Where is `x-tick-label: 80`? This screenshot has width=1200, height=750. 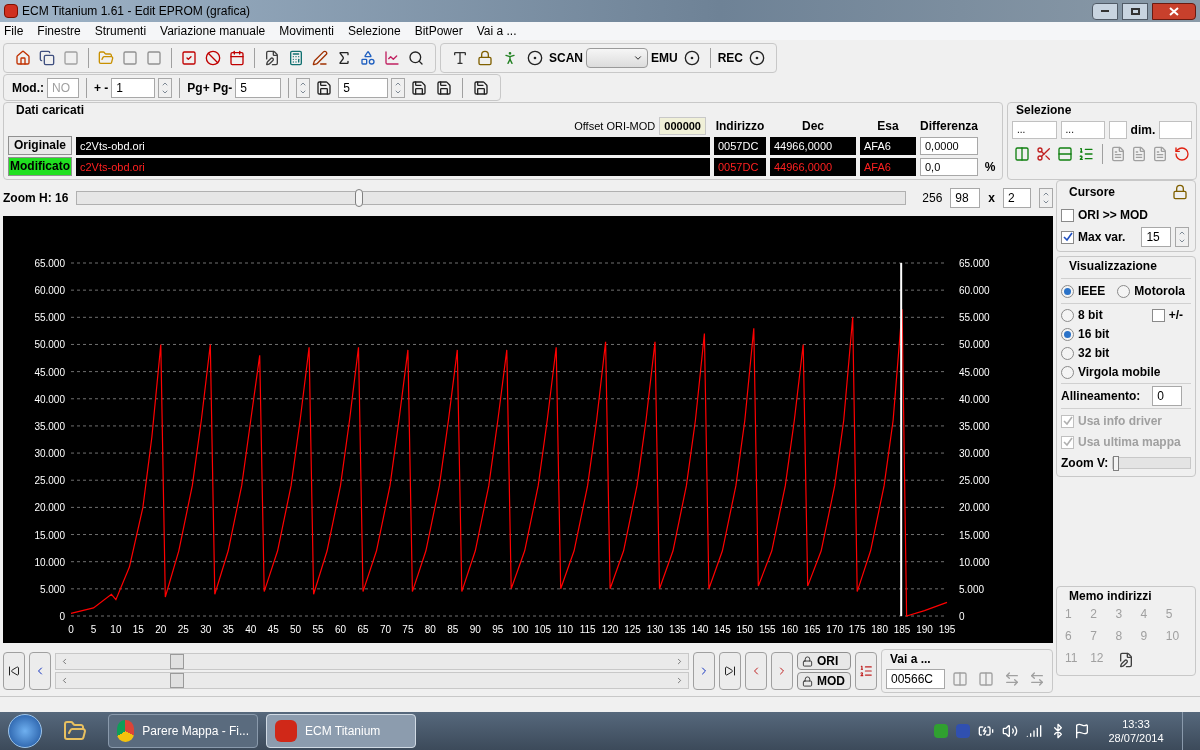 x-tick-label: 80 is located at coordinates (430, 629).